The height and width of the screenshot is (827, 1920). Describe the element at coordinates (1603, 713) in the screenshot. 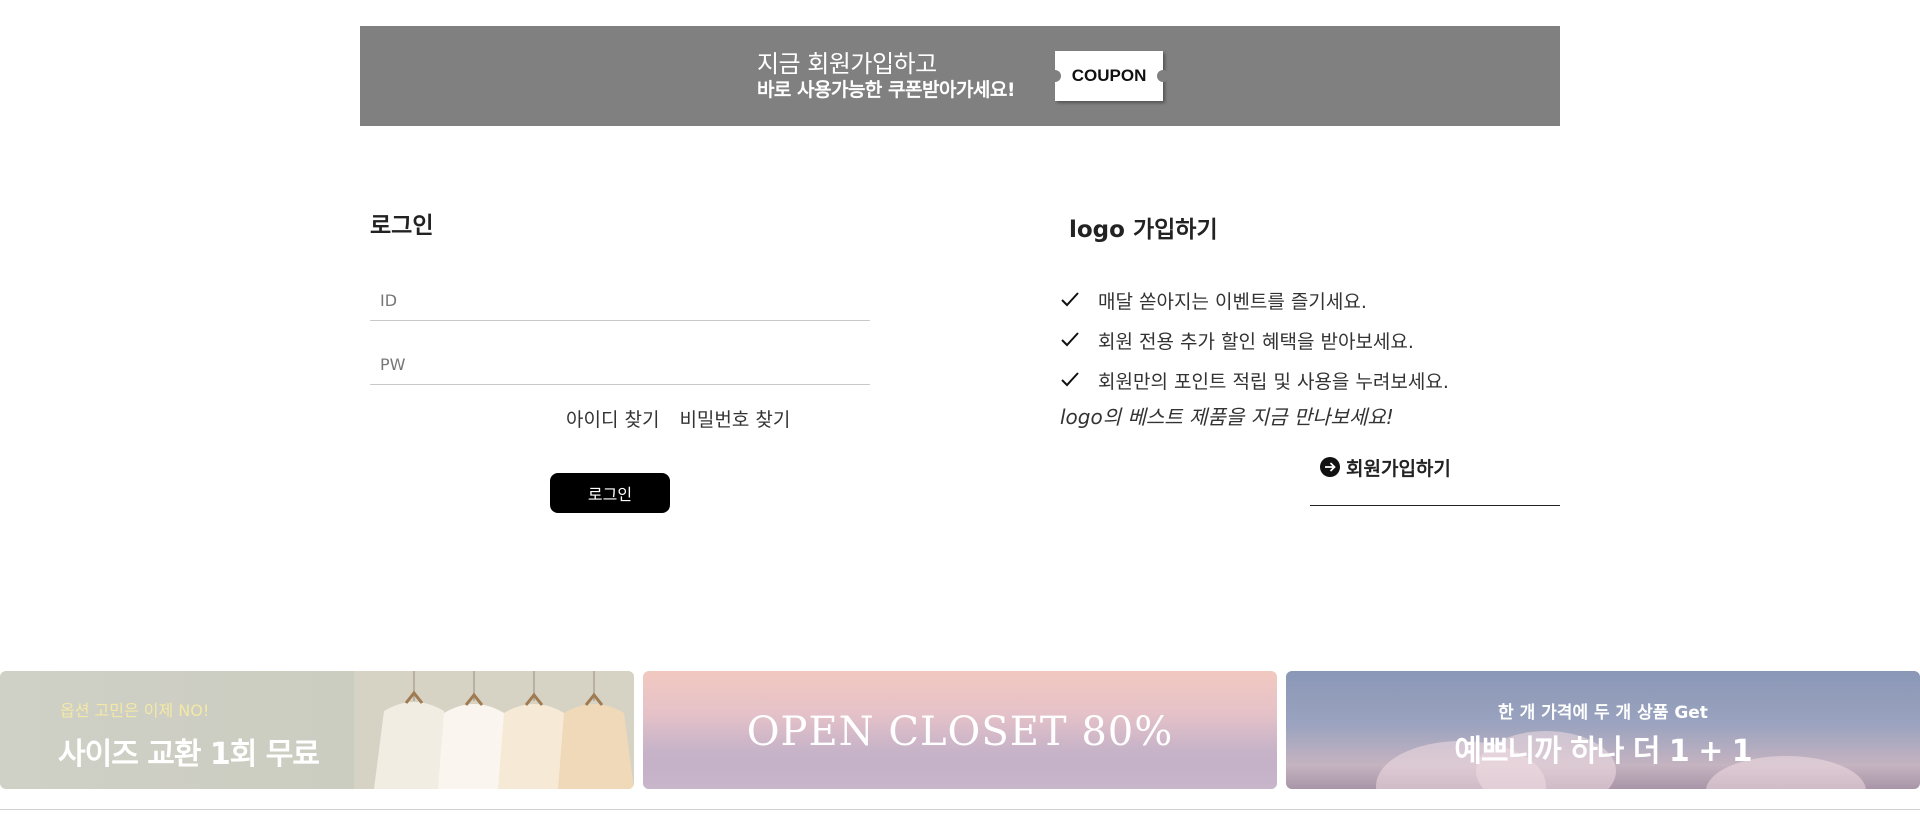

I see `promo-subtitle: 한 개 가격에 두 개 상품 Get` at that location.